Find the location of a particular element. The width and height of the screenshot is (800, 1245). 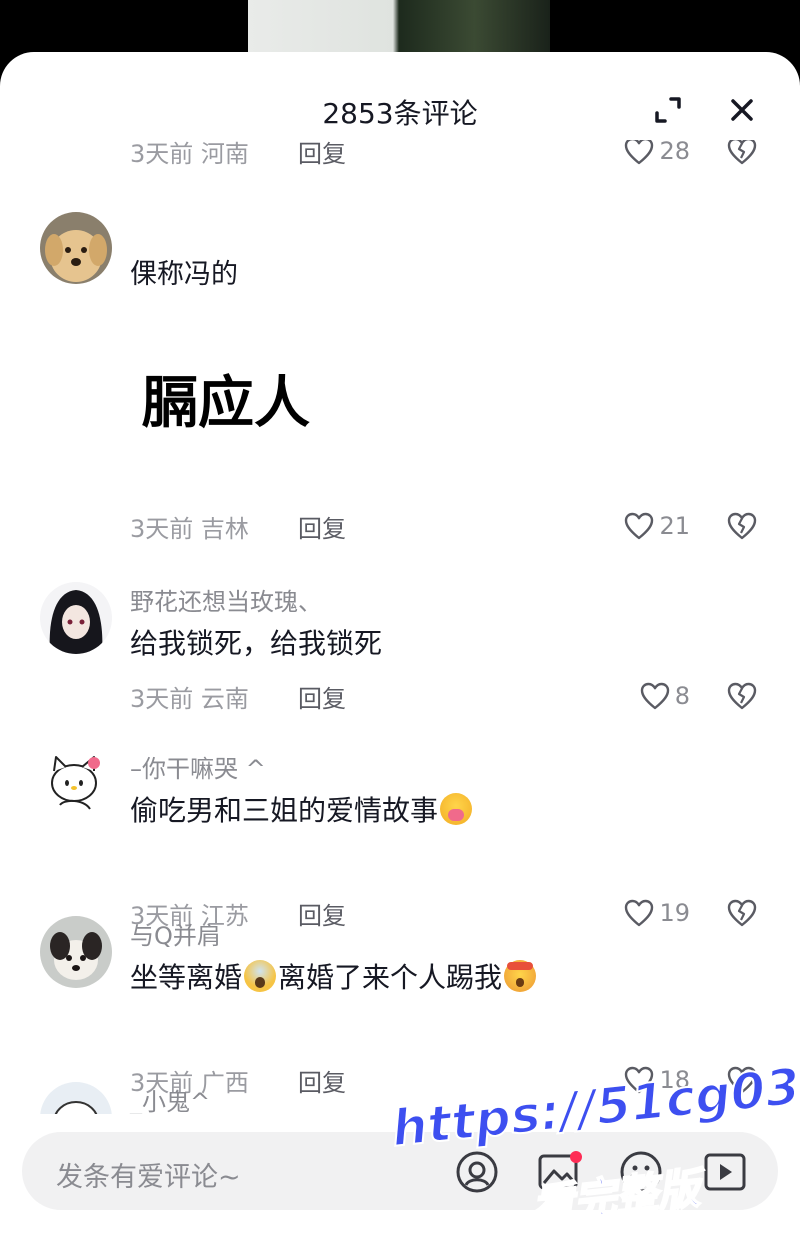

comment-input-placeholder: 发条有爱评论~ is located at coordinates (148, 1174).